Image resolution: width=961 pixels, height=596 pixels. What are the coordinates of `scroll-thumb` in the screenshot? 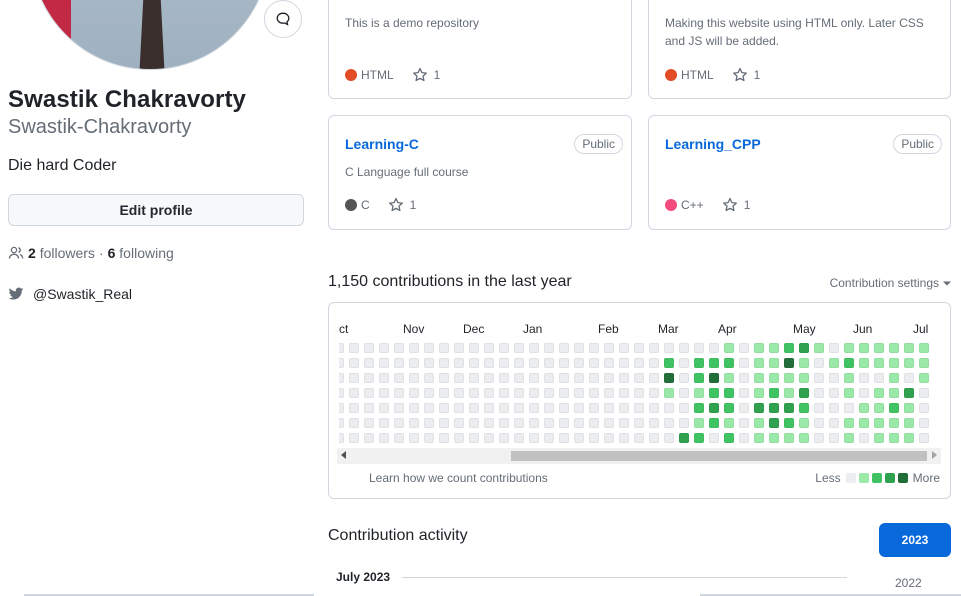 It's located at (719, 456).